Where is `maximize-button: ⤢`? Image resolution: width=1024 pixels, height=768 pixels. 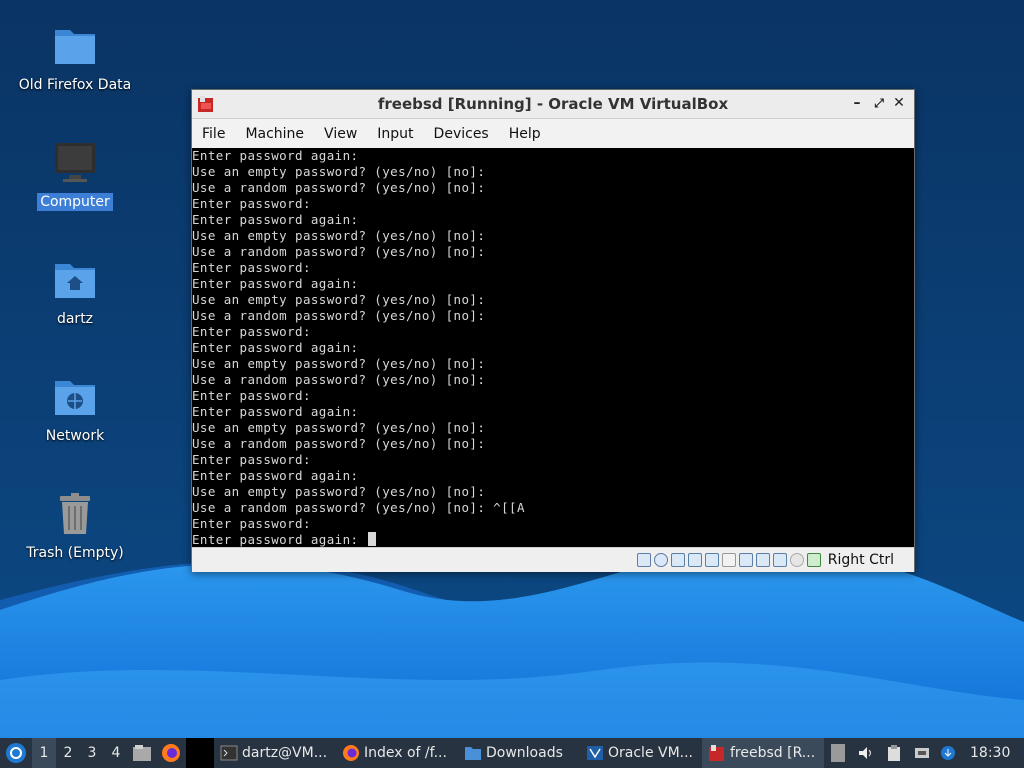
maximize-button: ⤢ is located at coordinates (879, 103).